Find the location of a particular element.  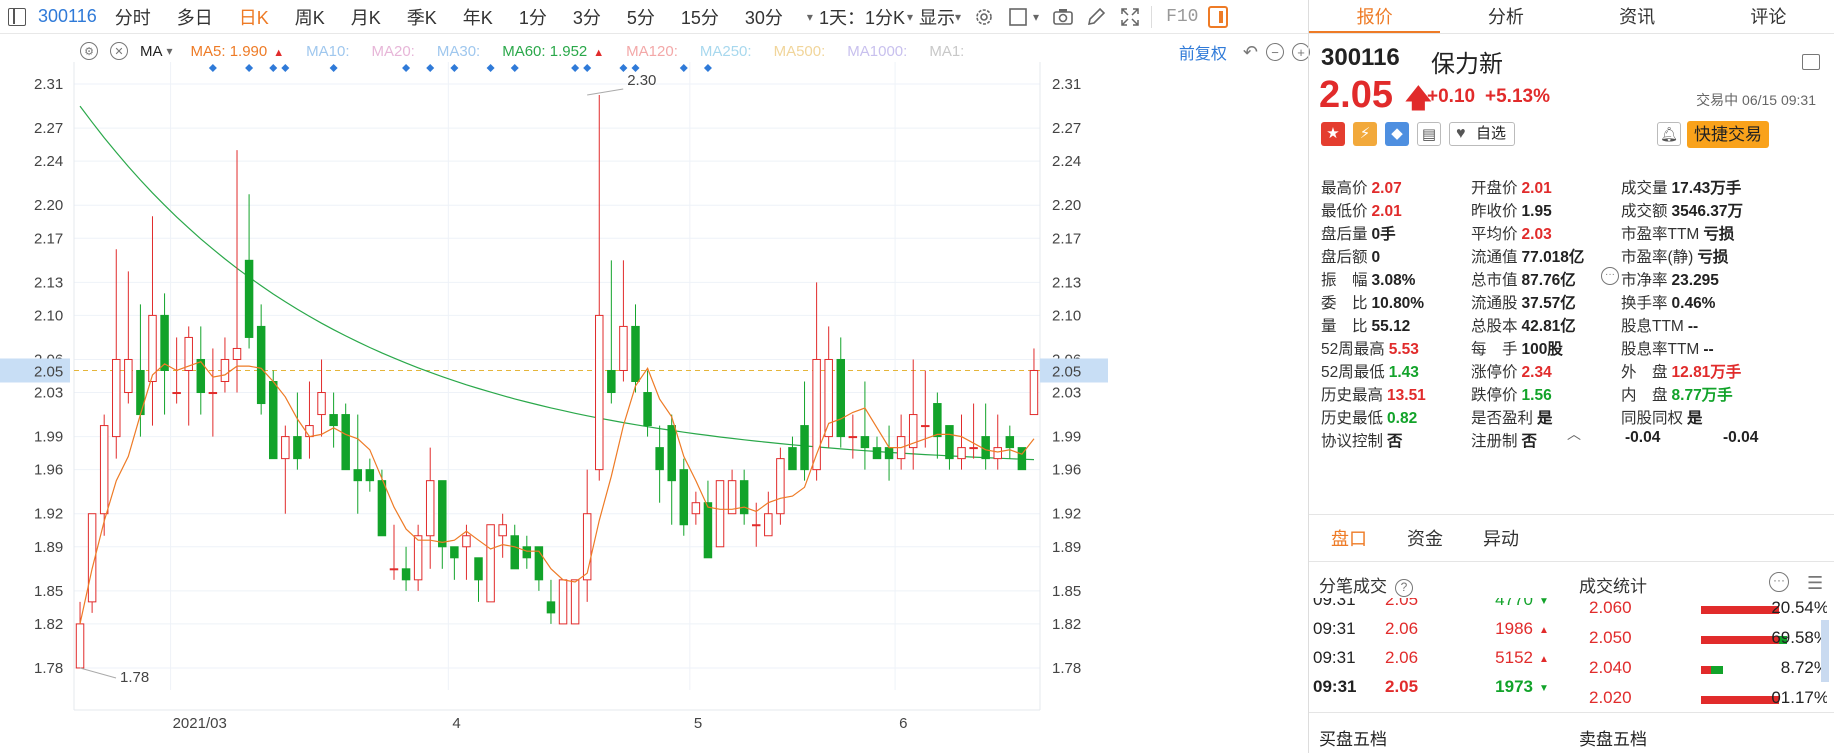

trade-row: 09:31 2.05 4770 ▼ is located at coordinates (1443, 608).